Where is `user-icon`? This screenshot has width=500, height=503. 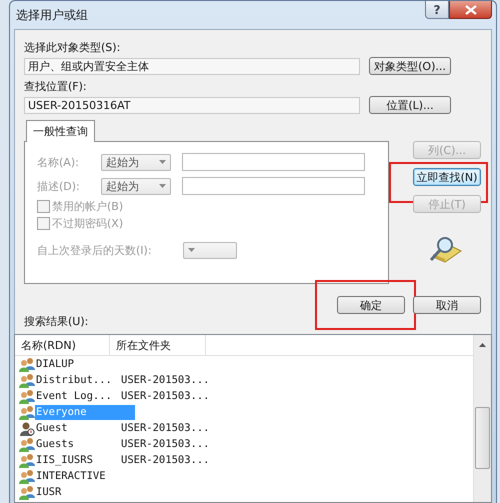 user-icon is located at coordinates (27, 428).